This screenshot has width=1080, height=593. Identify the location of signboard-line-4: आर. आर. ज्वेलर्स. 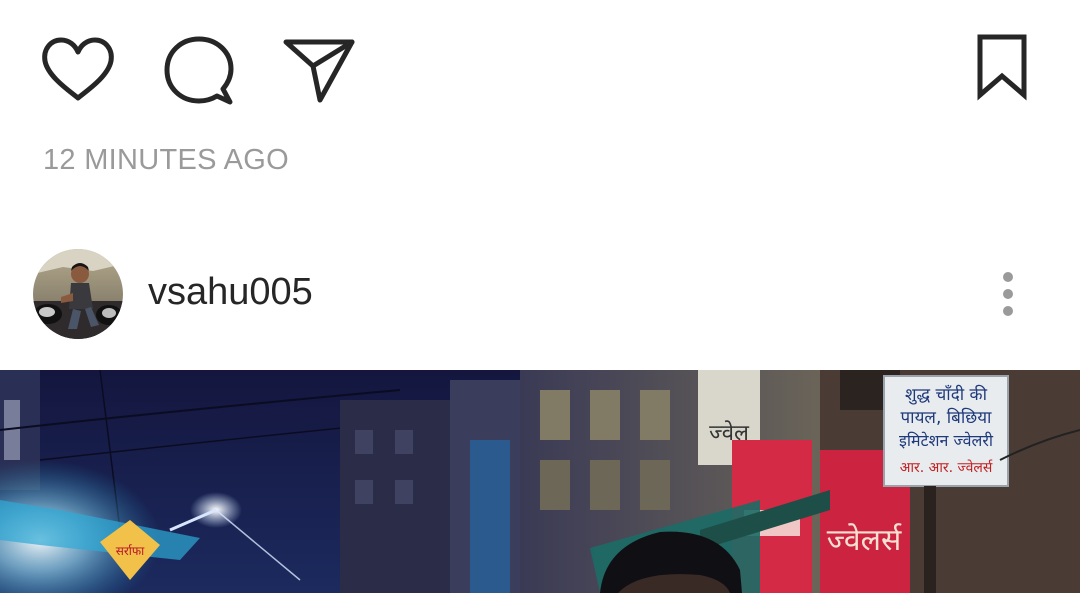
(947, 467).